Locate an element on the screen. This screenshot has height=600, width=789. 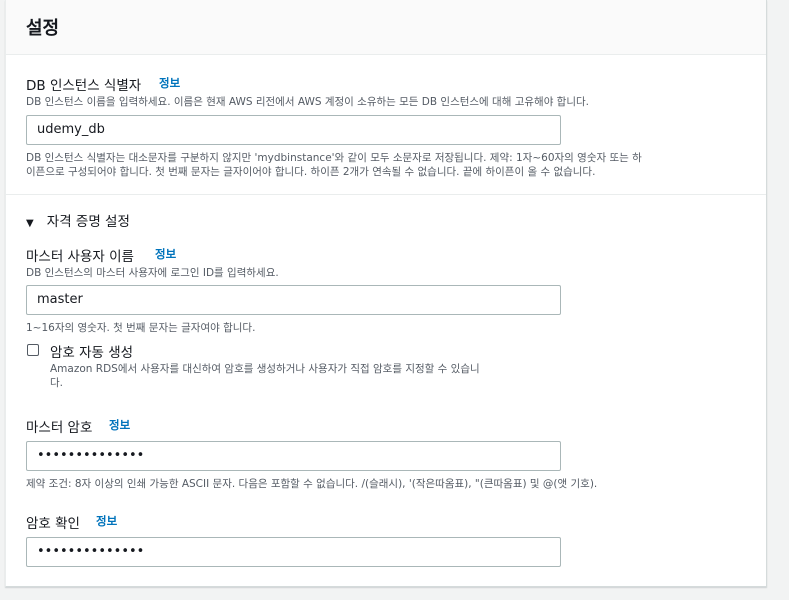
auto-generate-password-label: 암호 자동 생성 is located at coordinates (91, 351).